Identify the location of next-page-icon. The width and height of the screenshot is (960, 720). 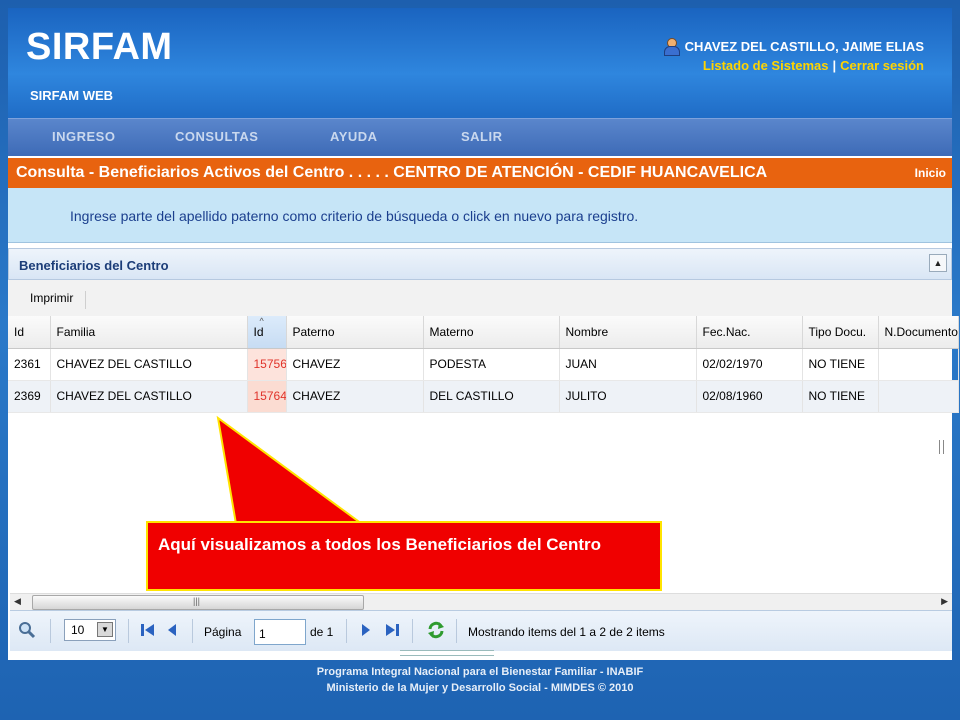
(366, 630).